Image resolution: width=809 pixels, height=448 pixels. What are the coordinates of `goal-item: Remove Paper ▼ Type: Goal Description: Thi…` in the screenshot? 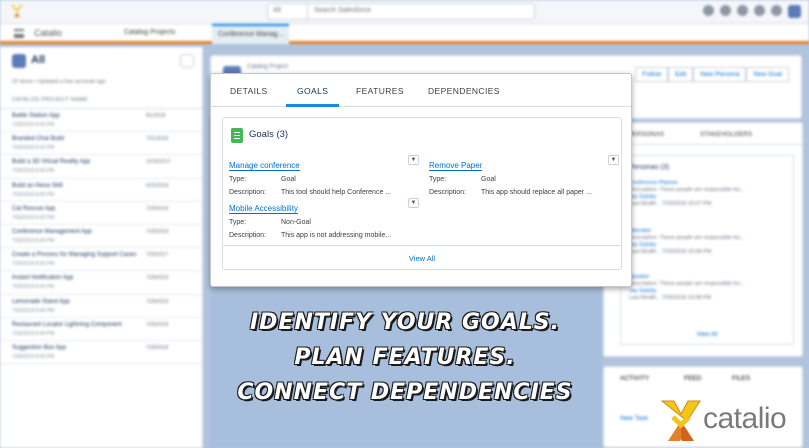 It's located at (524, 177).